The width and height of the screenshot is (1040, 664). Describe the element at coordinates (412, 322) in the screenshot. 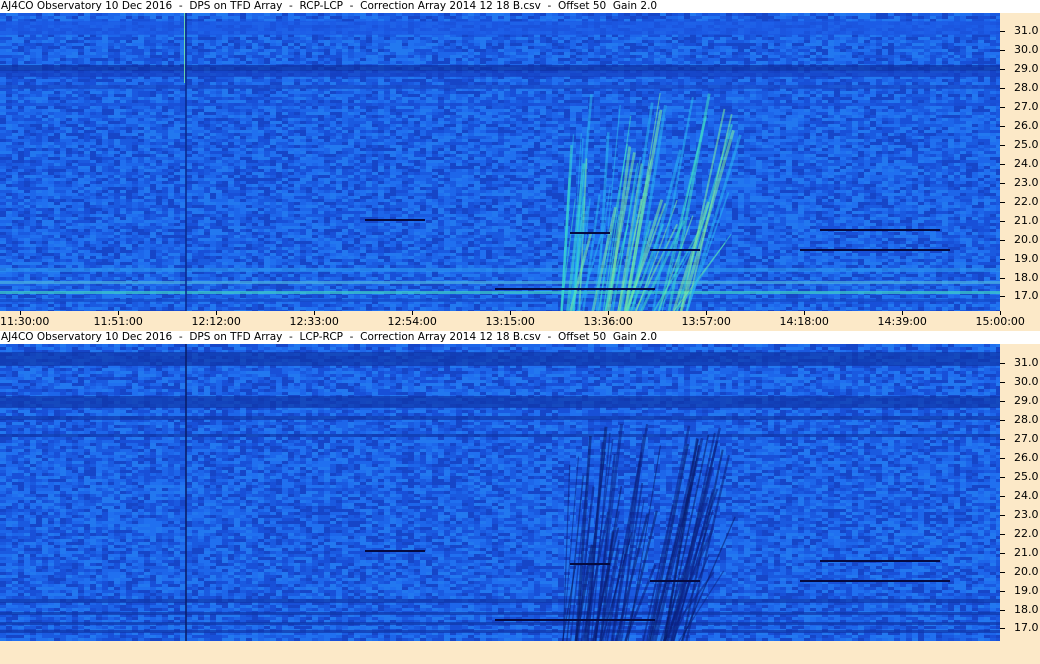

I see `x-tick-label: 12:54:00` at that location.